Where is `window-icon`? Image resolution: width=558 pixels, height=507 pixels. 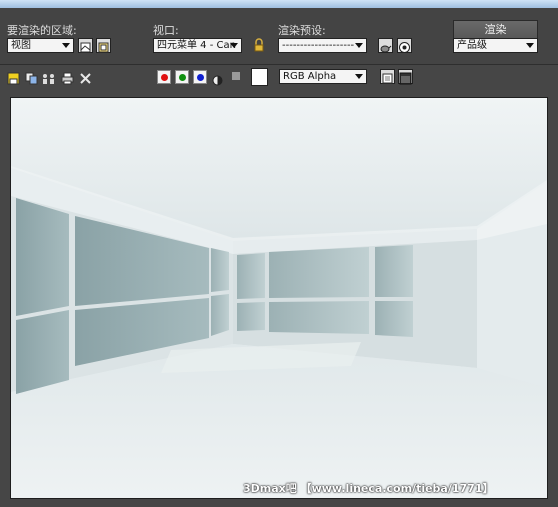 window-icon is located at coordinates (405, 78).